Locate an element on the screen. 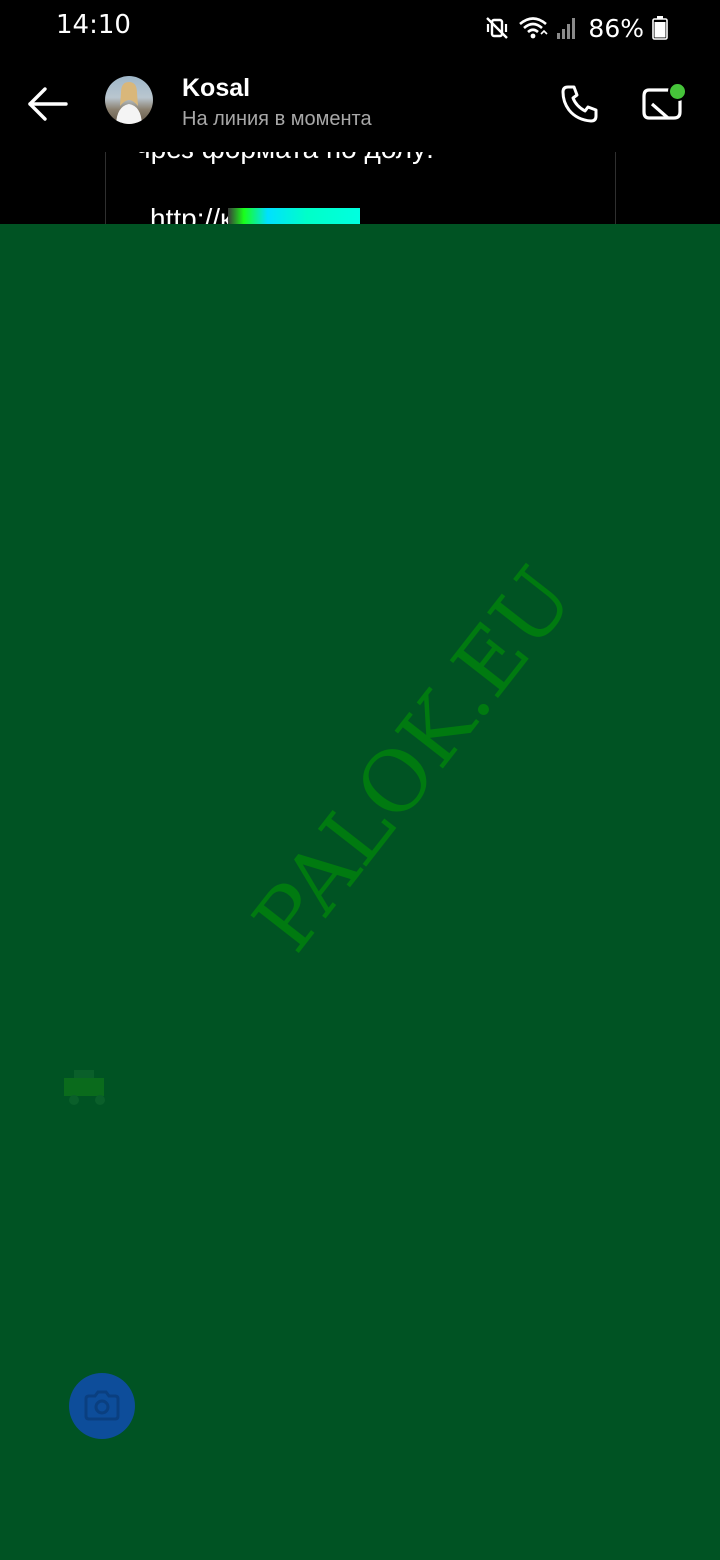  image-glitch-artifact is located at coordinates (294, 216).